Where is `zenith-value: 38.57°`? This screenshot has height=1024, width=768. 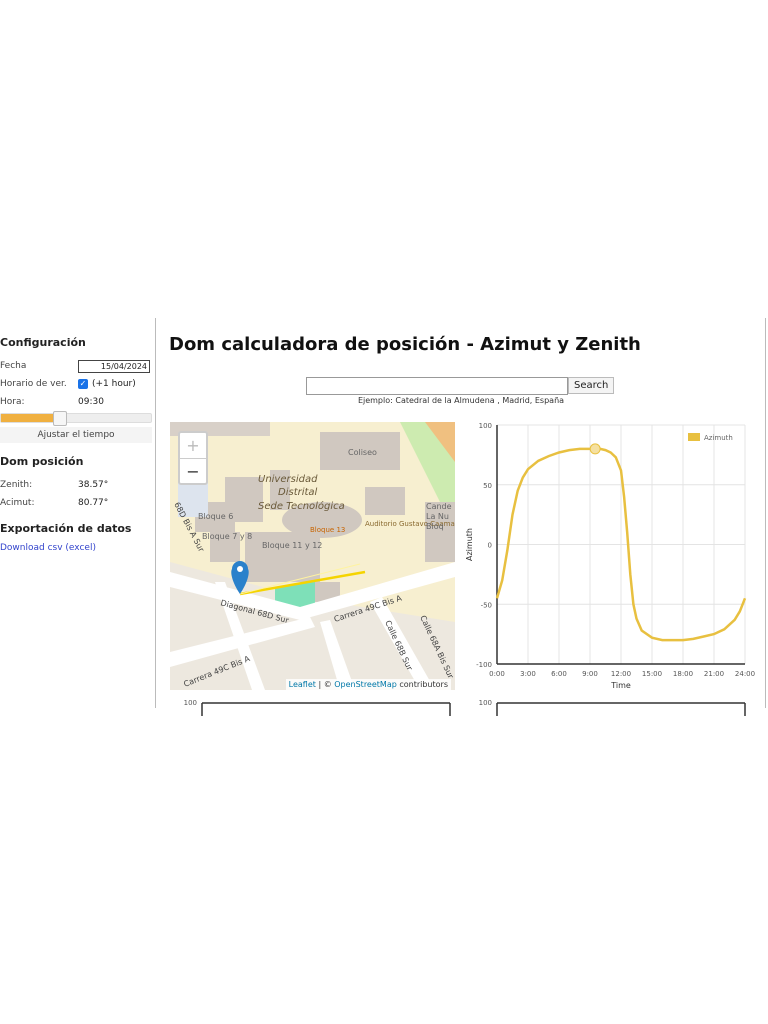
zenith-value: 38.57° is located at coordinates (93, 485).